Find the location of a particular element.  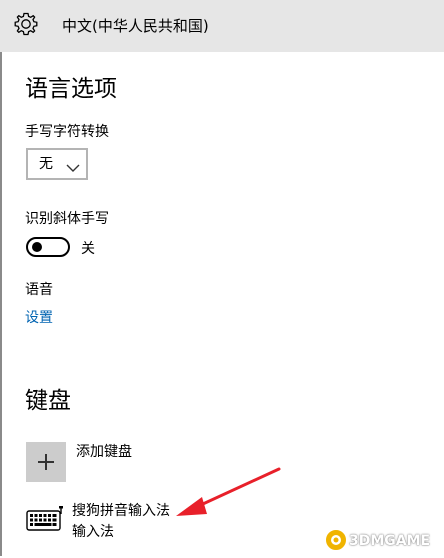

dropdown-selected-value: 无 is located at coordinates (46, 164).